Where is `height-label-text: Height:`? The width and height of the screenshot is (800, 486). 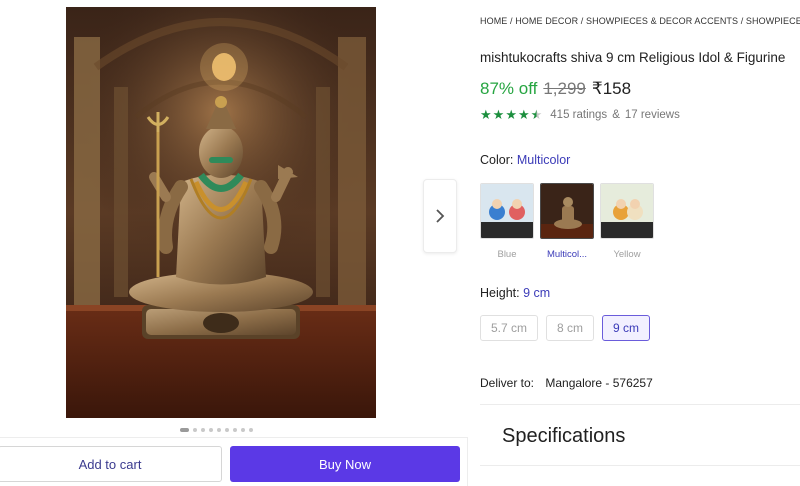
height-label-text: Height: is located at coordinates (500, 293).